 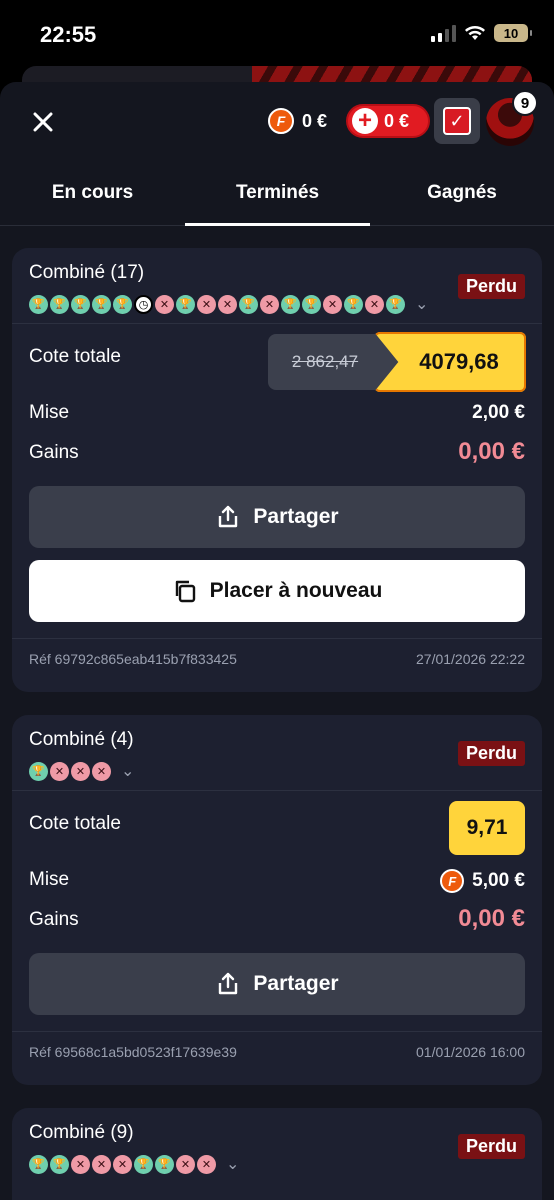 I want to click on clock-icon: ◷, so click(x=143, y=304).